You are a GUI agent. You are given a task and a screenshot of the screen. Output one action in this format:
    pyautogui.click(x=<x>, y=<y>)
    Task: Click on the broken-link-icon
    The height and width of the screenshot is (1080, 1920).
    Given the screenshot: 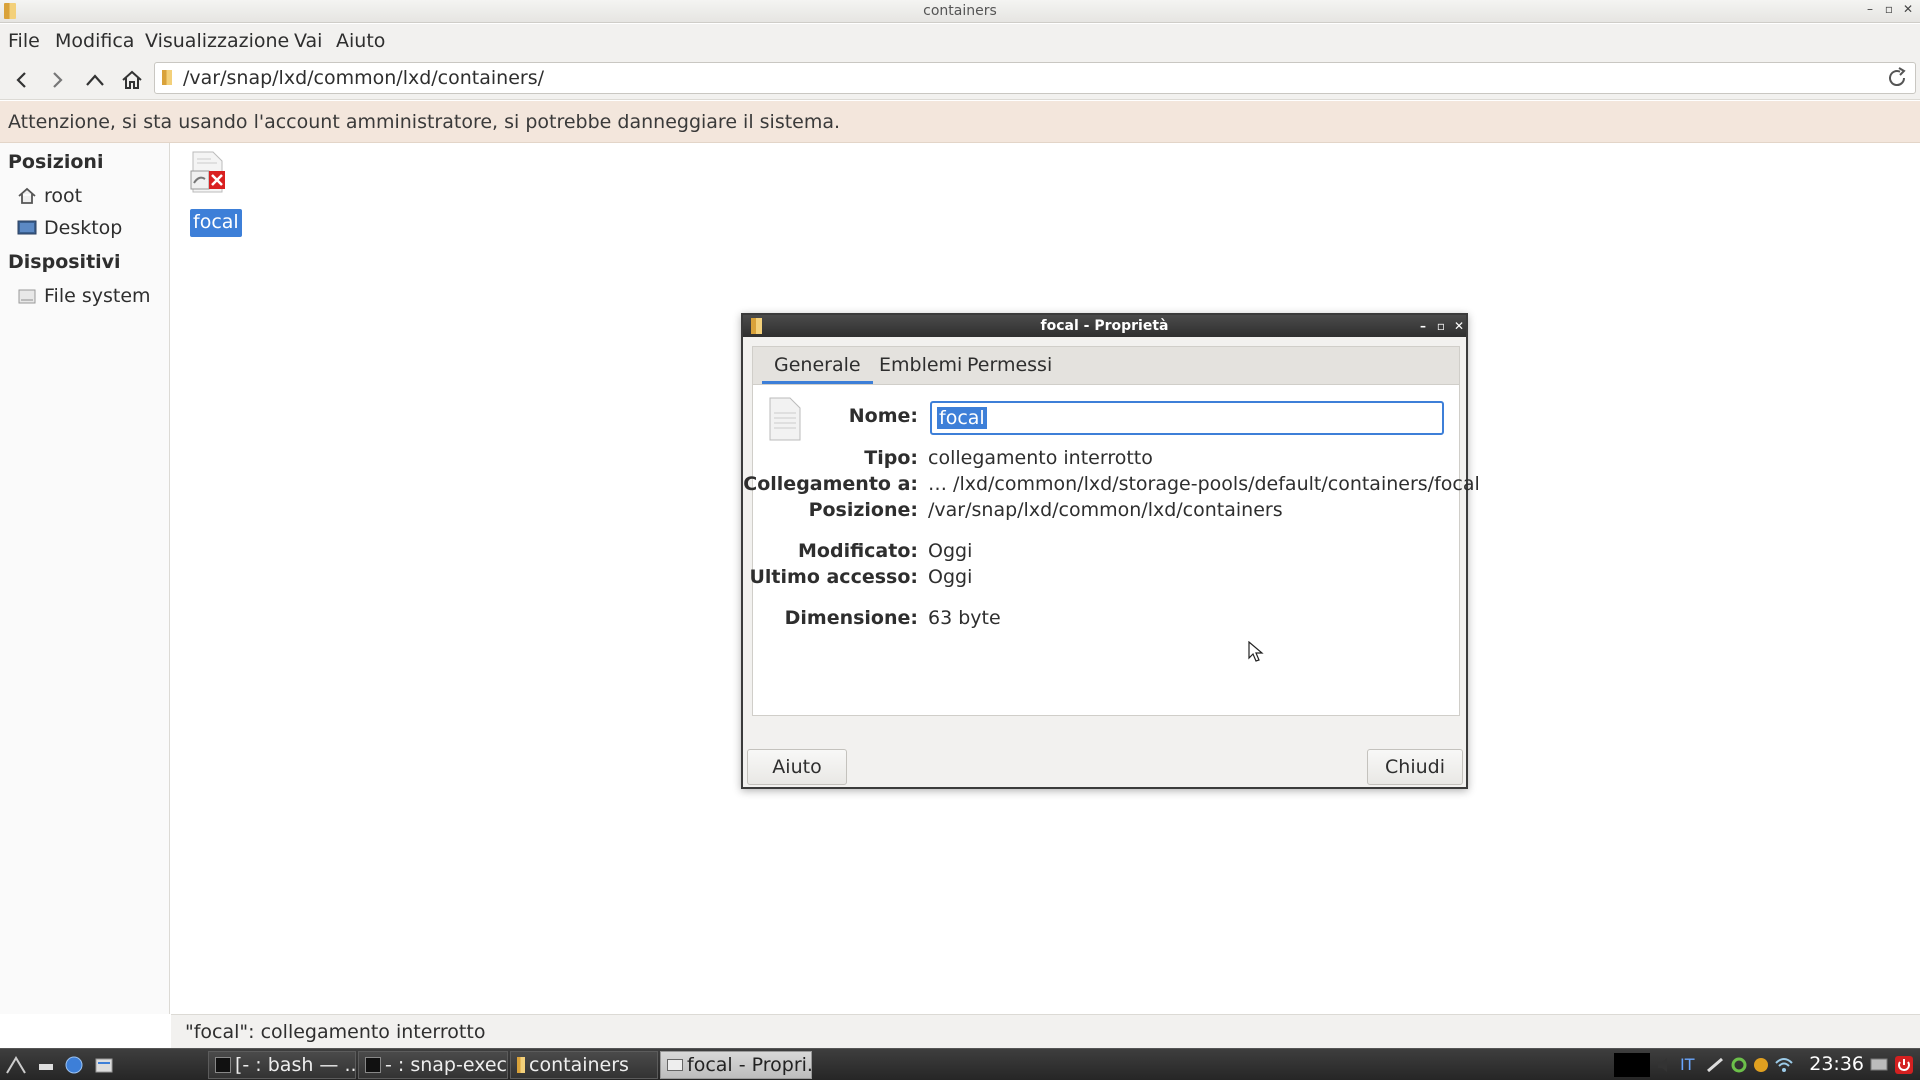 What is the action you would take?
    pyautogui.click(x=207, y=172)
    